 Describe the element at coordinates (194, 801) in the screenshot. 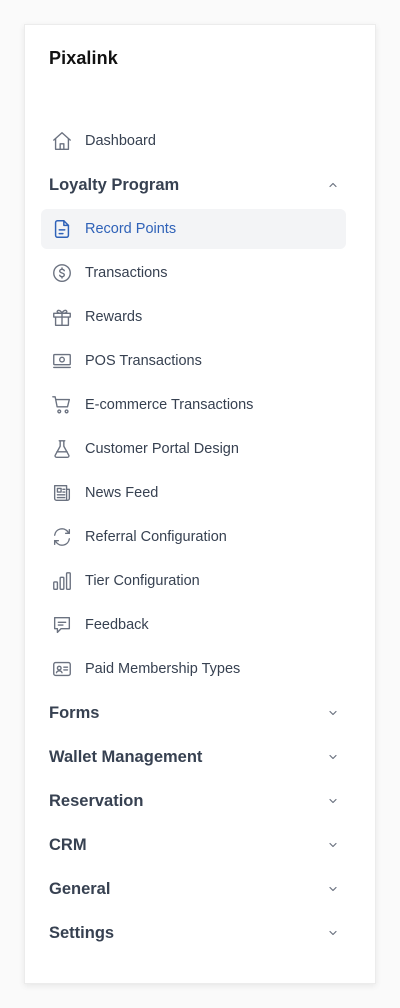

I see `section-reservation: Reservation` at that location.